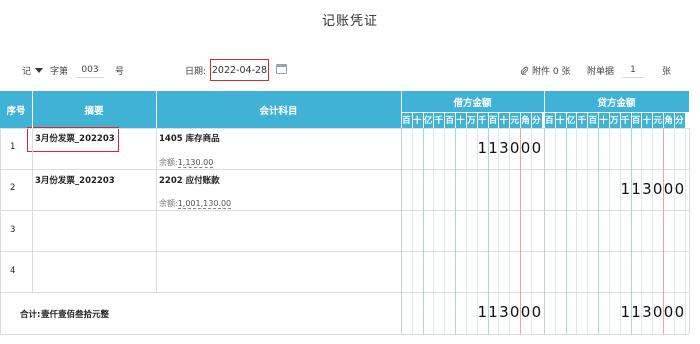  What do you see at coordinates (39, 70) in the screenshot?
I see `chevron-down-icon` at bounding box center [39, 70].